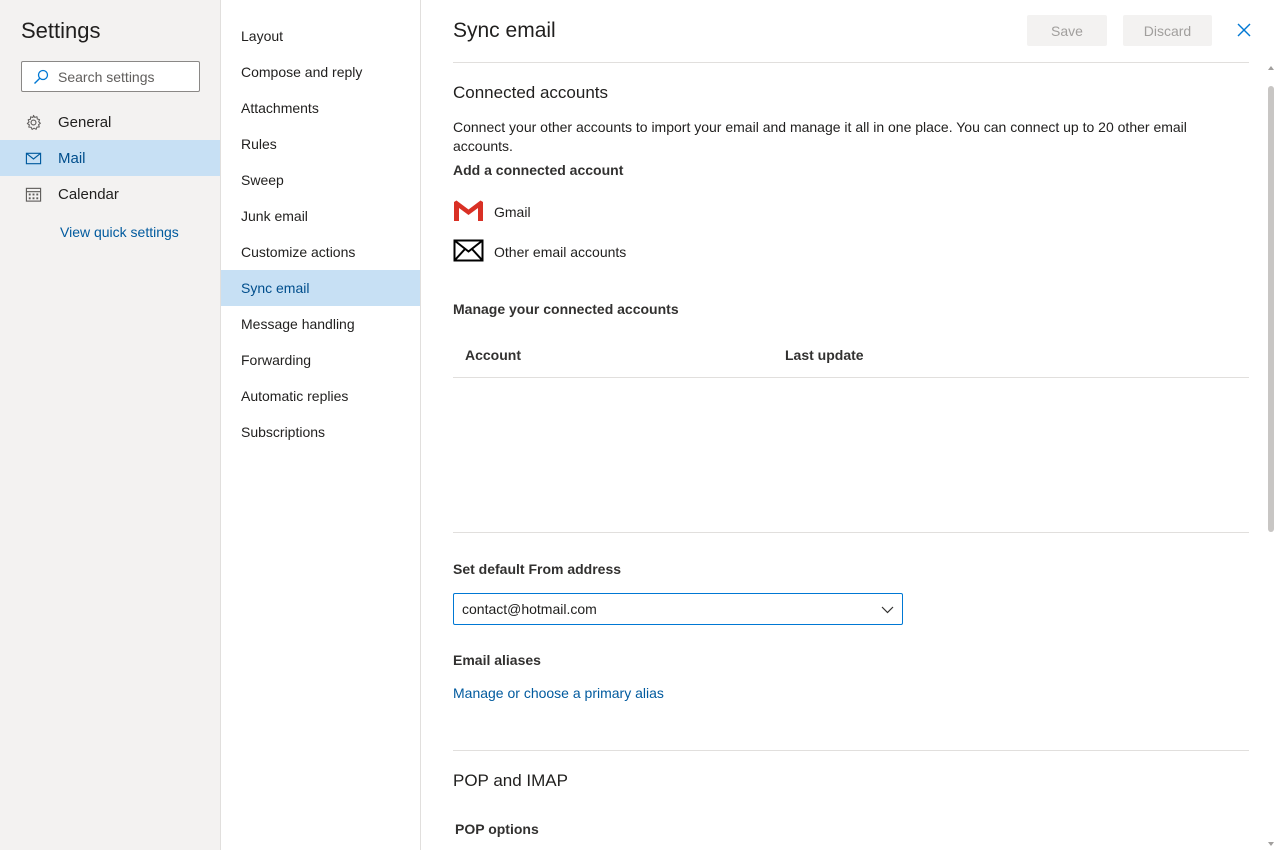  What do you see at coordinates (1067, 30) in the screenshot?
I see `save-button: Save` at bounding box center [1067, 30].